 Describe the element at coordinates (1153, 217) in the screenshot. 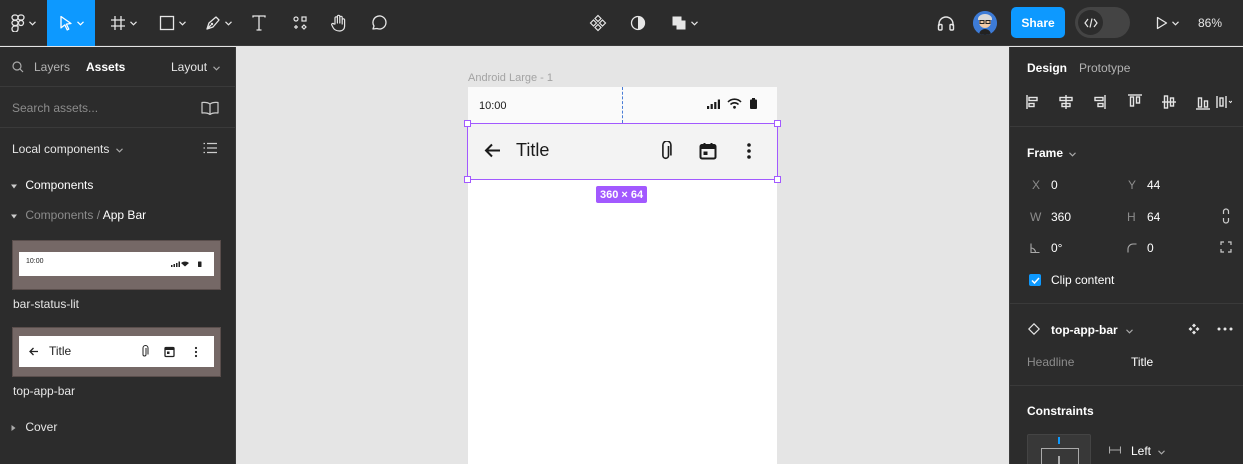

I see `h-input: 64` at that location.